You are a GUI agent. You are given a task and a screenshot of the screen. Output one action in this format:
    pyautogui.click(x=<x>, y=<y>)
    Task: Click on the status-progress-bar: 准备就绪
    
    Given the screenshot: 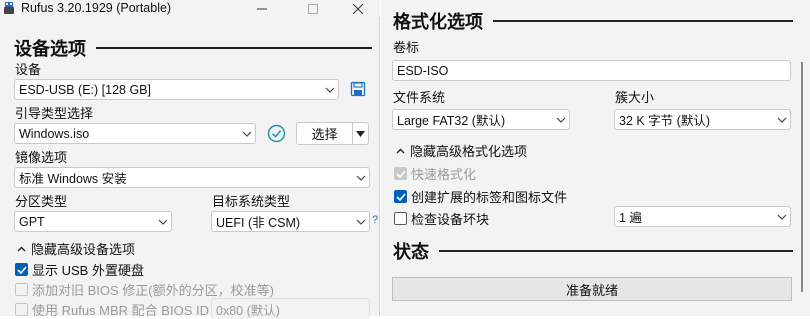 What is the action you would take?
    pyautogui.click(x=592, y=289)
    